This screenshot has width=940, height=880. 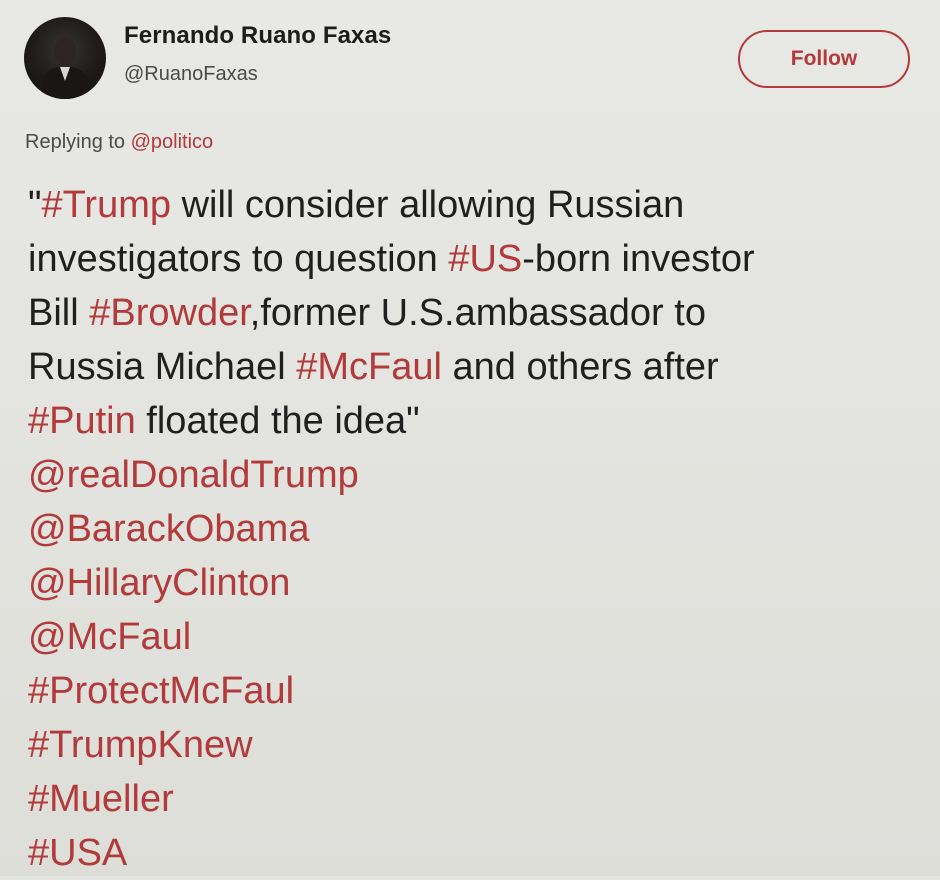 I want to click on replying-to-handle-link: @politico, so click(x=172, y=142).